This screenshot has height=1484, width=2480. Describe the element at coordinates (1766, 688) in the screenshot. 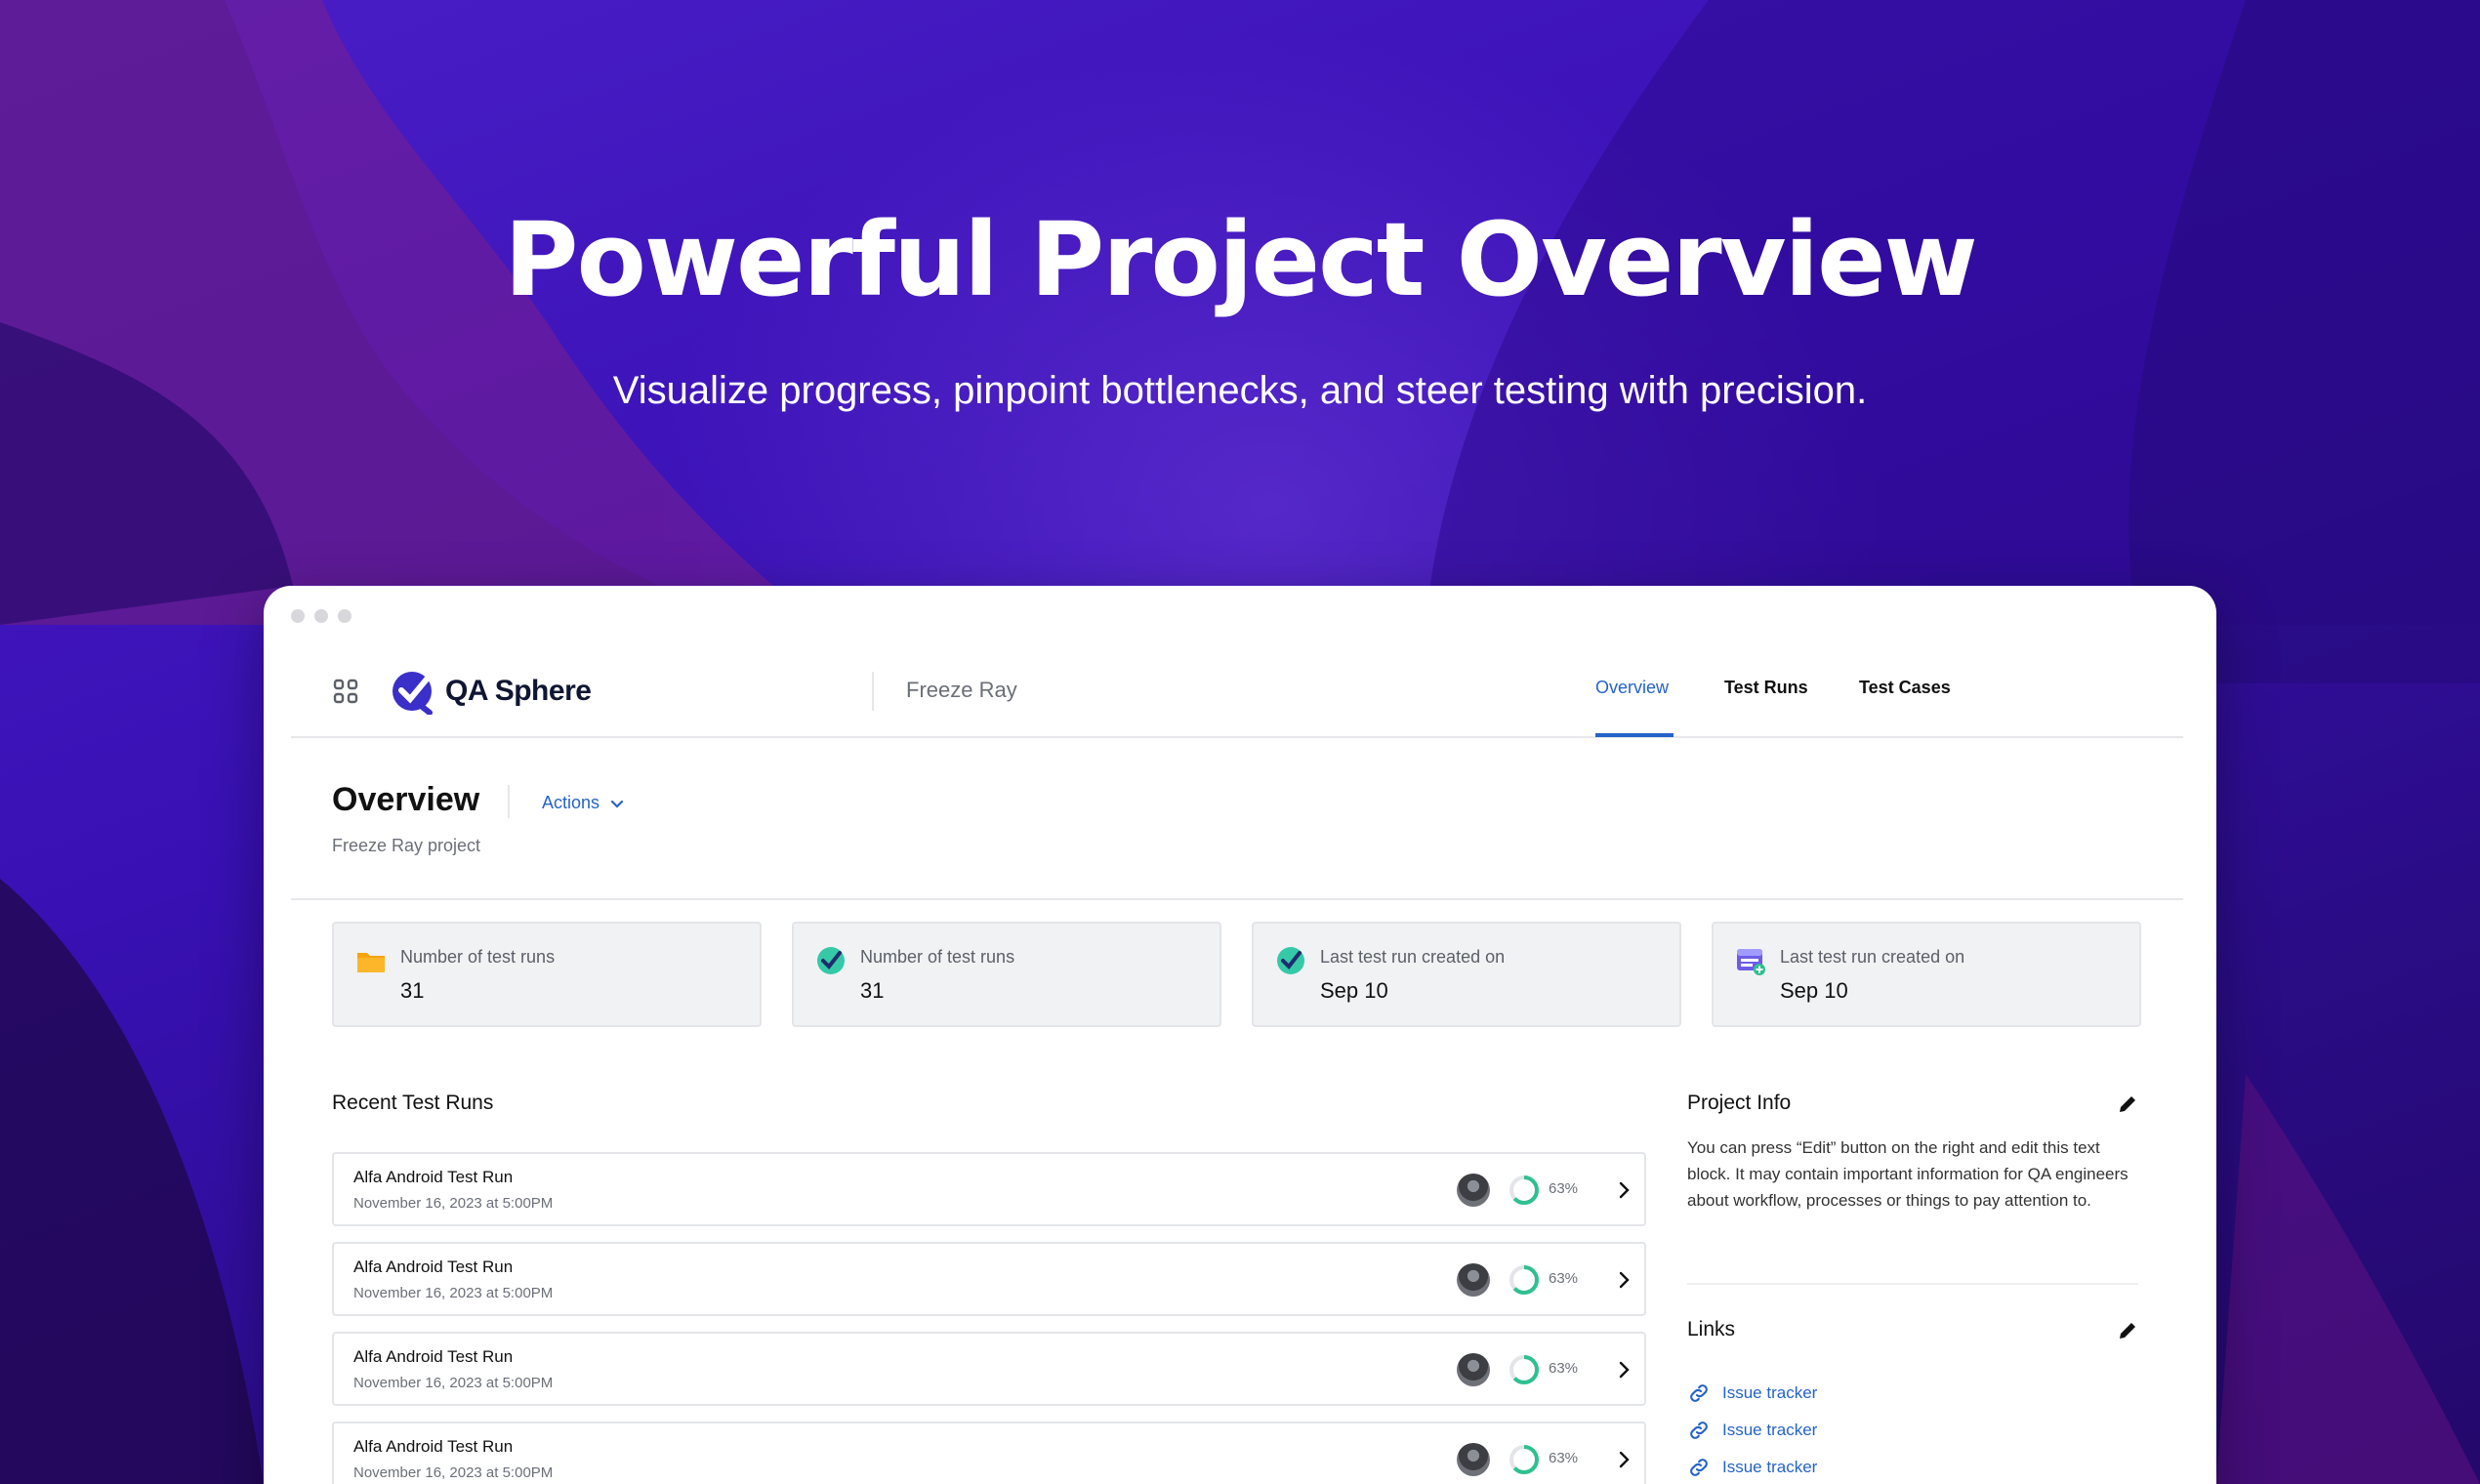

I see `tab-test-runs: Test Runs` at that location.